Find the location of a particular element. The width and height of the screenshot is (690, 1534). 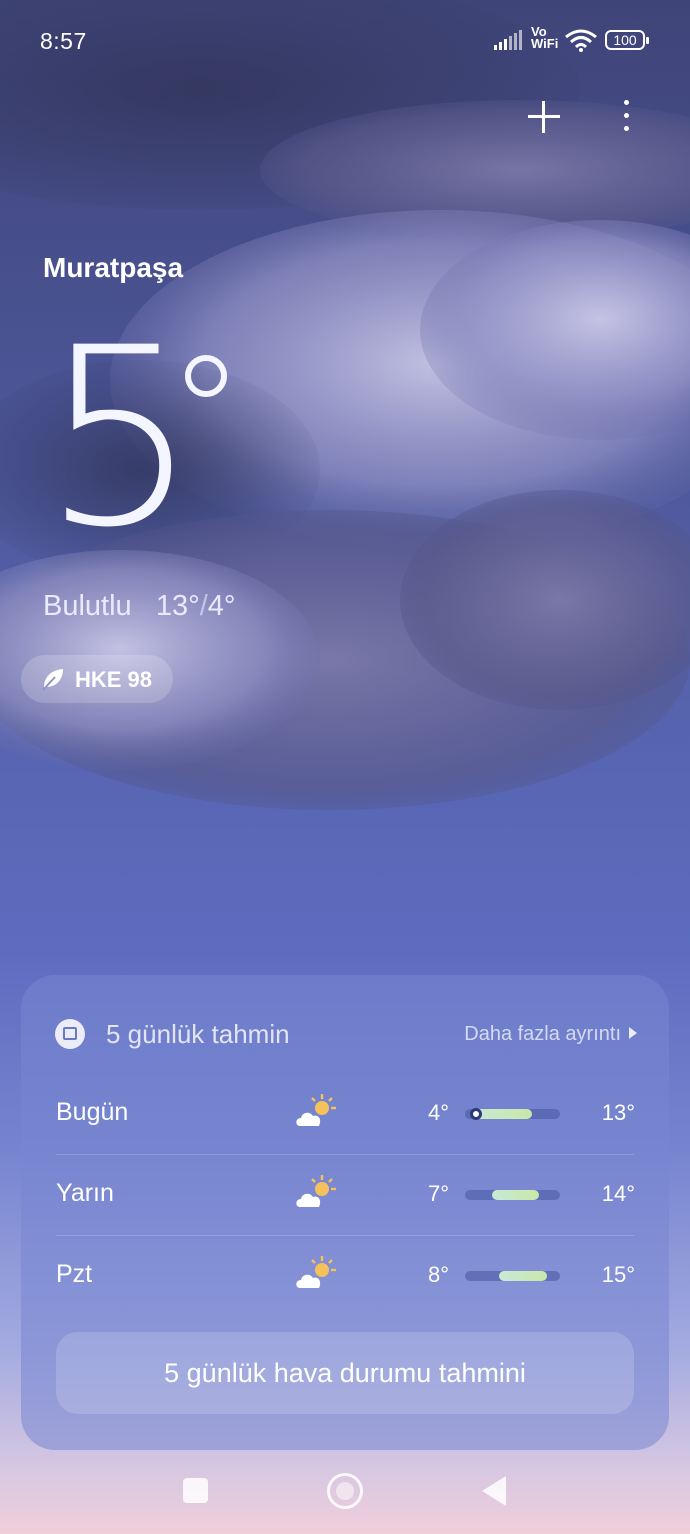

forecast-row: Yarın 7° 14° is located at coordinates (345, 1195).